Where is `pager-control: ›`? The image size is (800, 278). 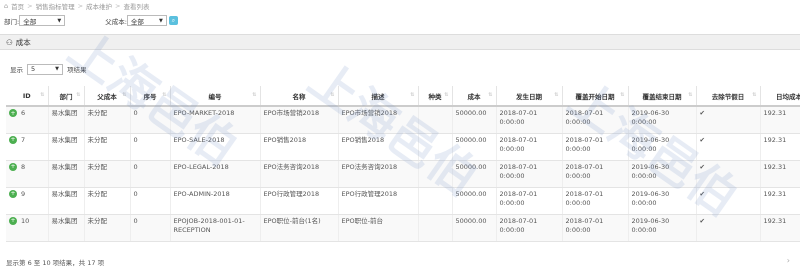 pager-control: › is located at coordinates (788, 260).